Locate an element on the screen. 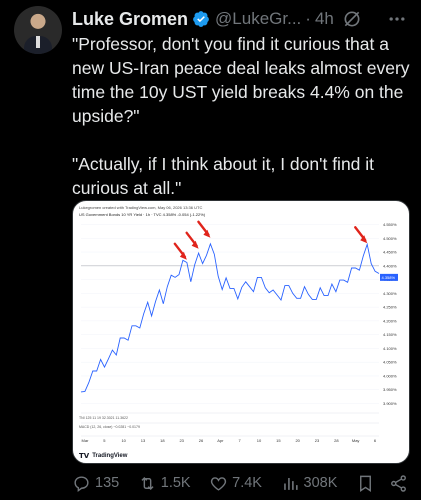  repost-count: 1.5K is located at coordinates (175, 483).